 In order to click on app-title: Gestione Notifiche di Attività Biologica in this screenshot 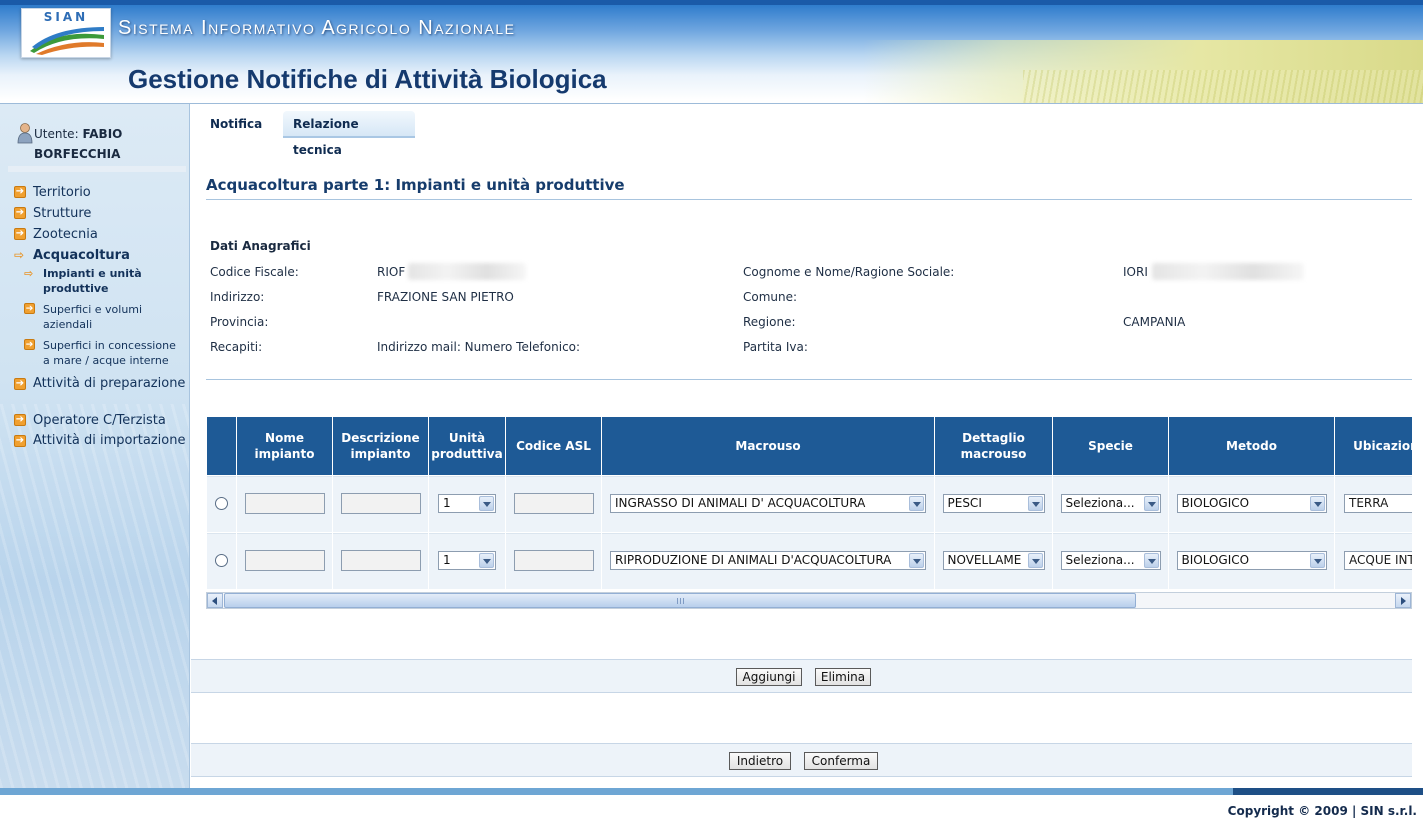, I will do `click(367, 79)`.